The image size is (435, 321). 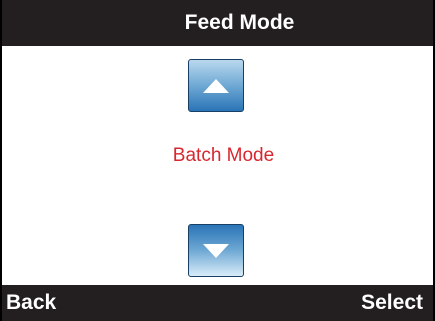 I want to click on arrow-up-icon, so click(x=216, y=85).